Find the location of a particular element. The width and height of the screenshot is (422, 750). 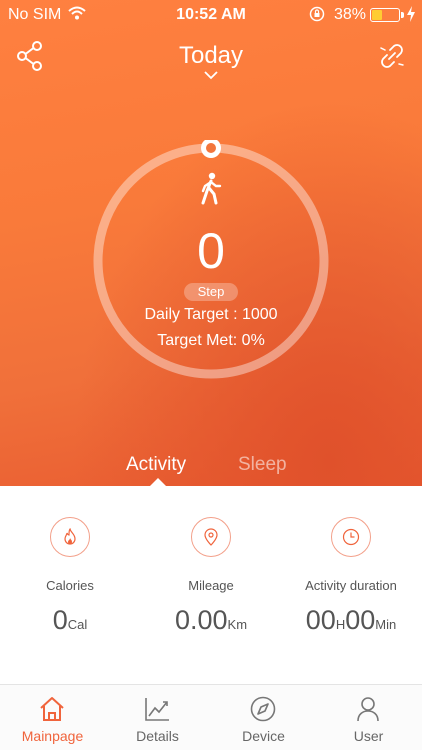

duration-hours-unit: H is located at coordinates (340, 624).